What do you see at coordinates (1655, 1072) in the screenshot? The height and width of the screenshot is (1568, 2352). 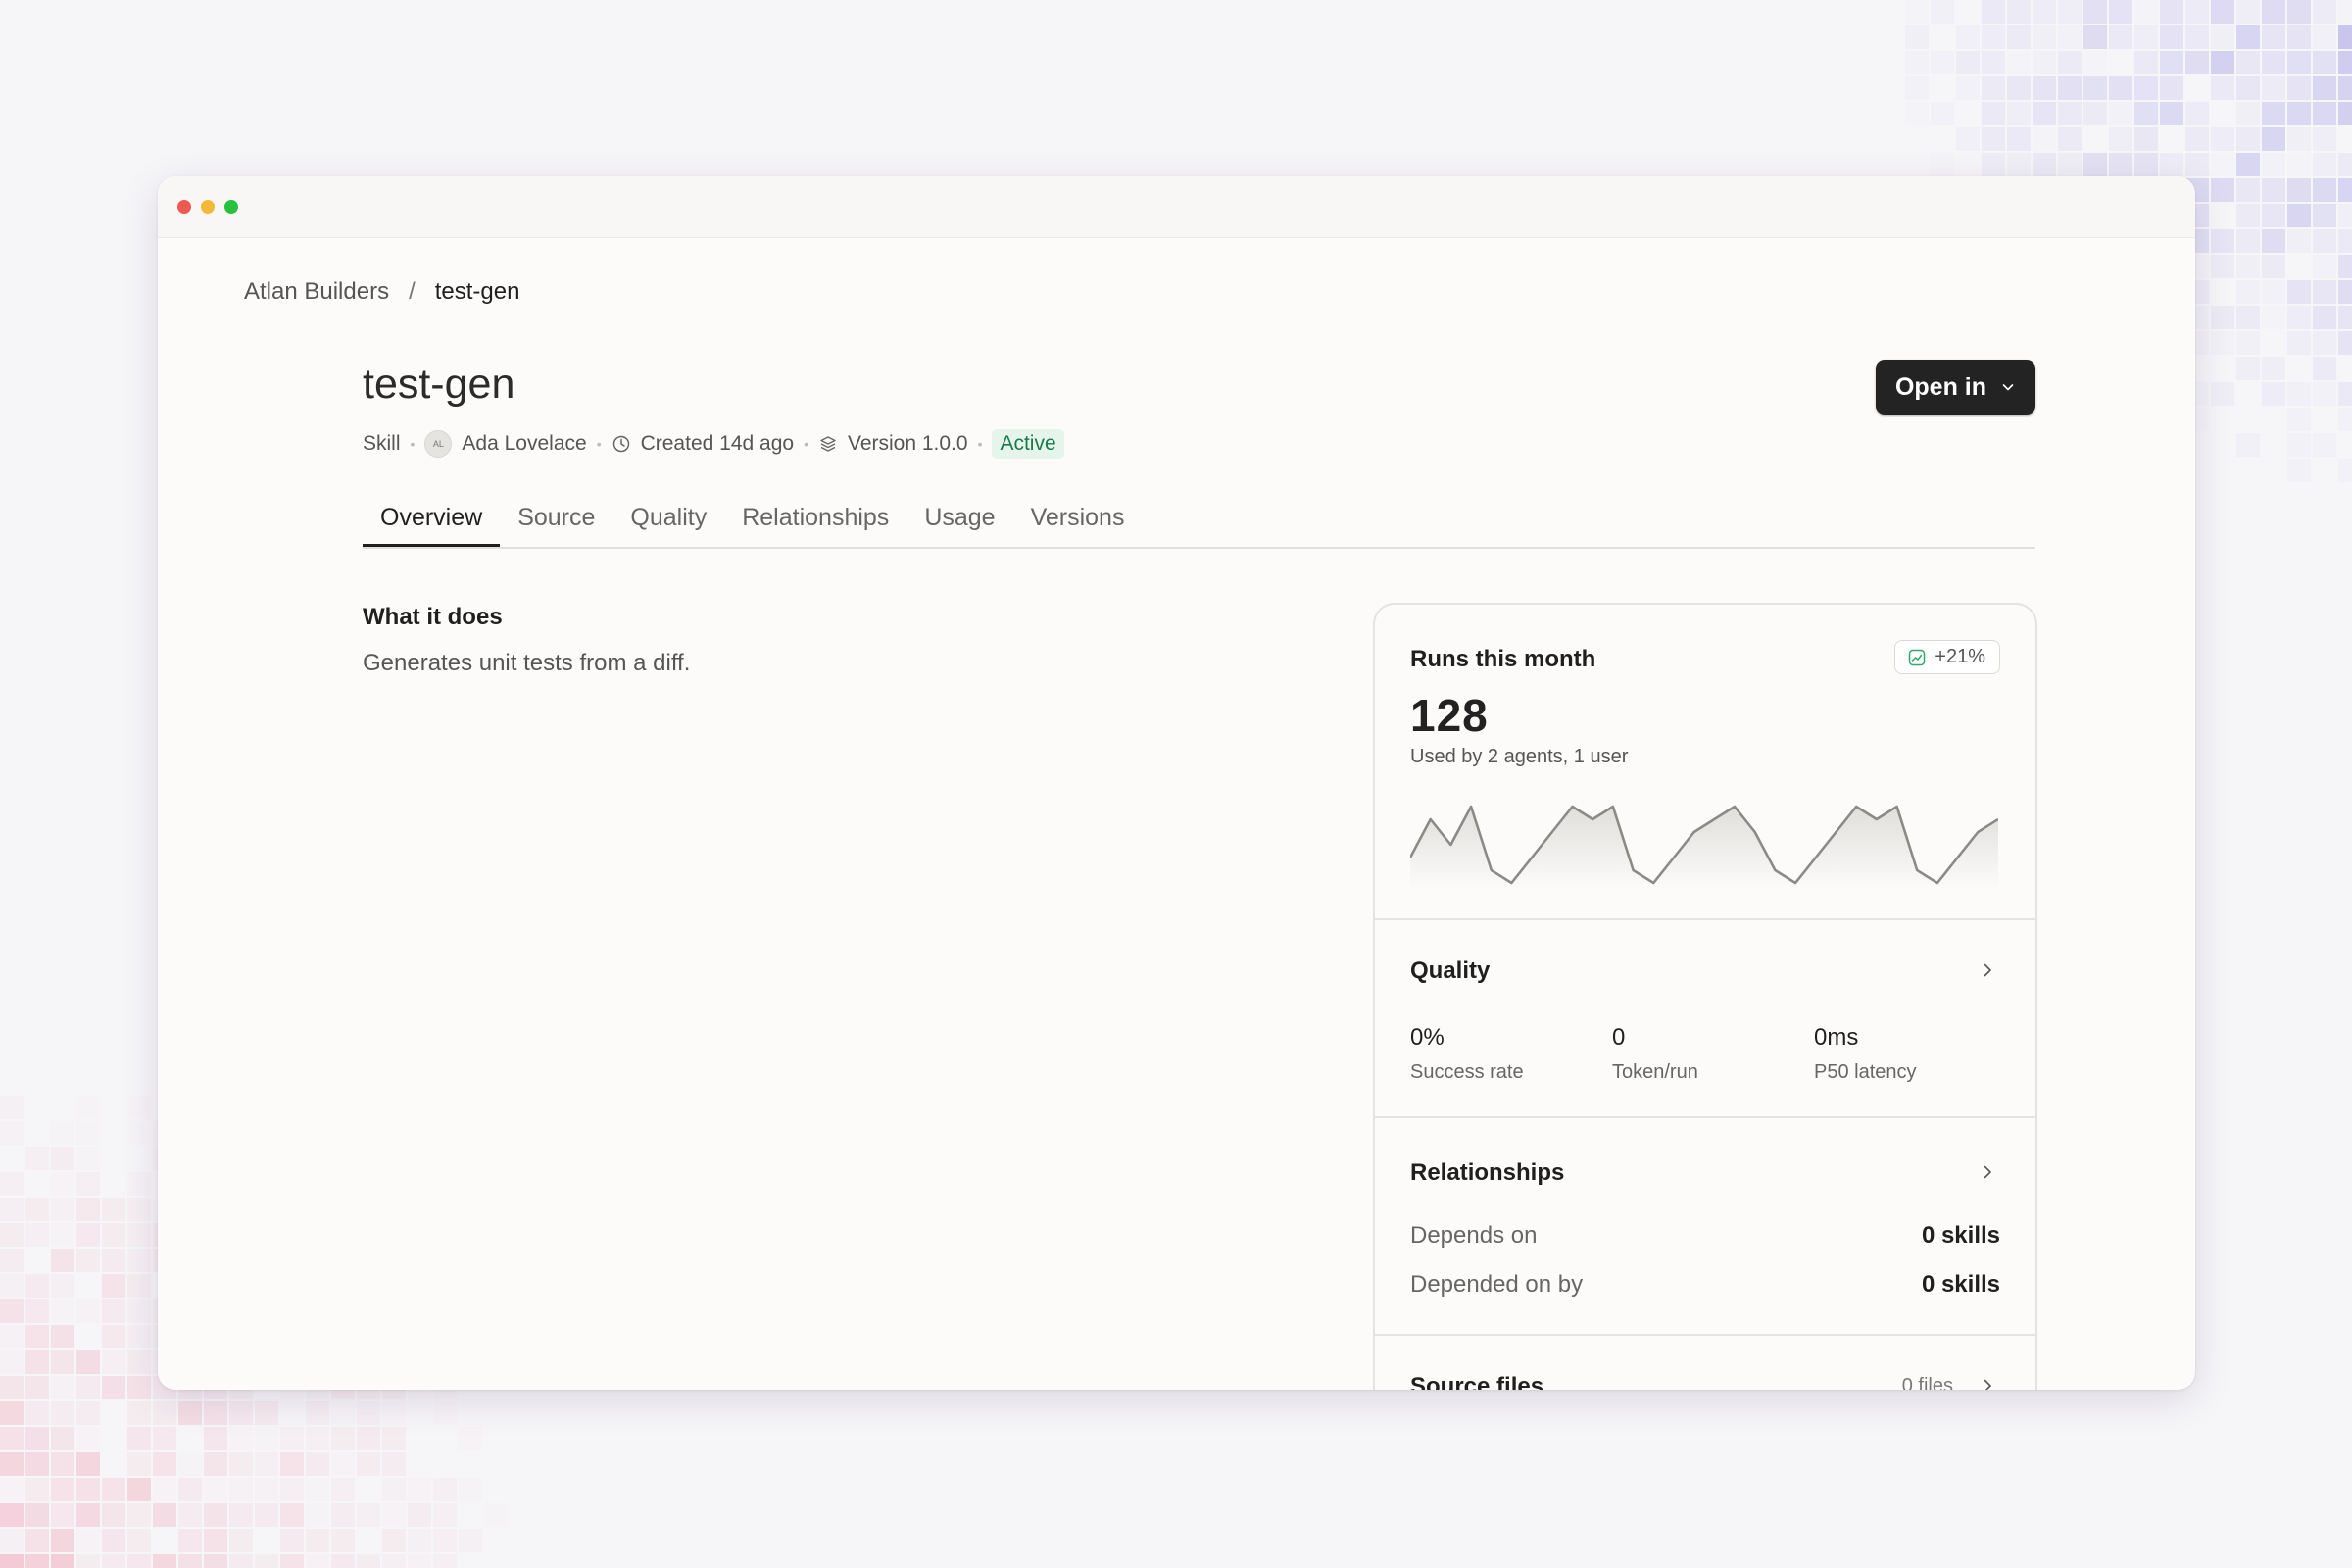 I see `stat-label: Token/run` at bounding box center [1655, 1072].